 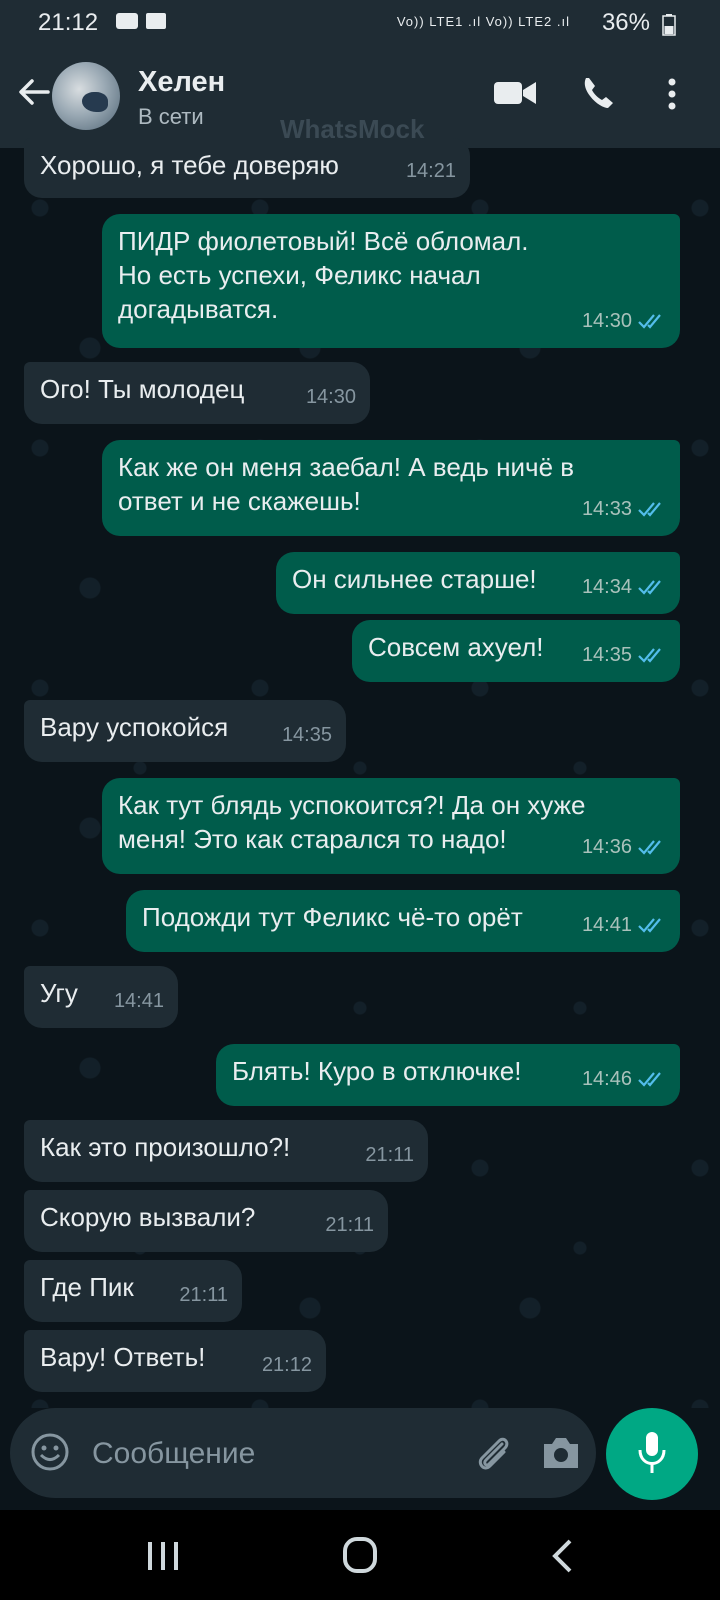 What do you see at coordinates (606, 587) in the screenshot?
I see `message-time: 14:34` at bounding box center [606, 587].